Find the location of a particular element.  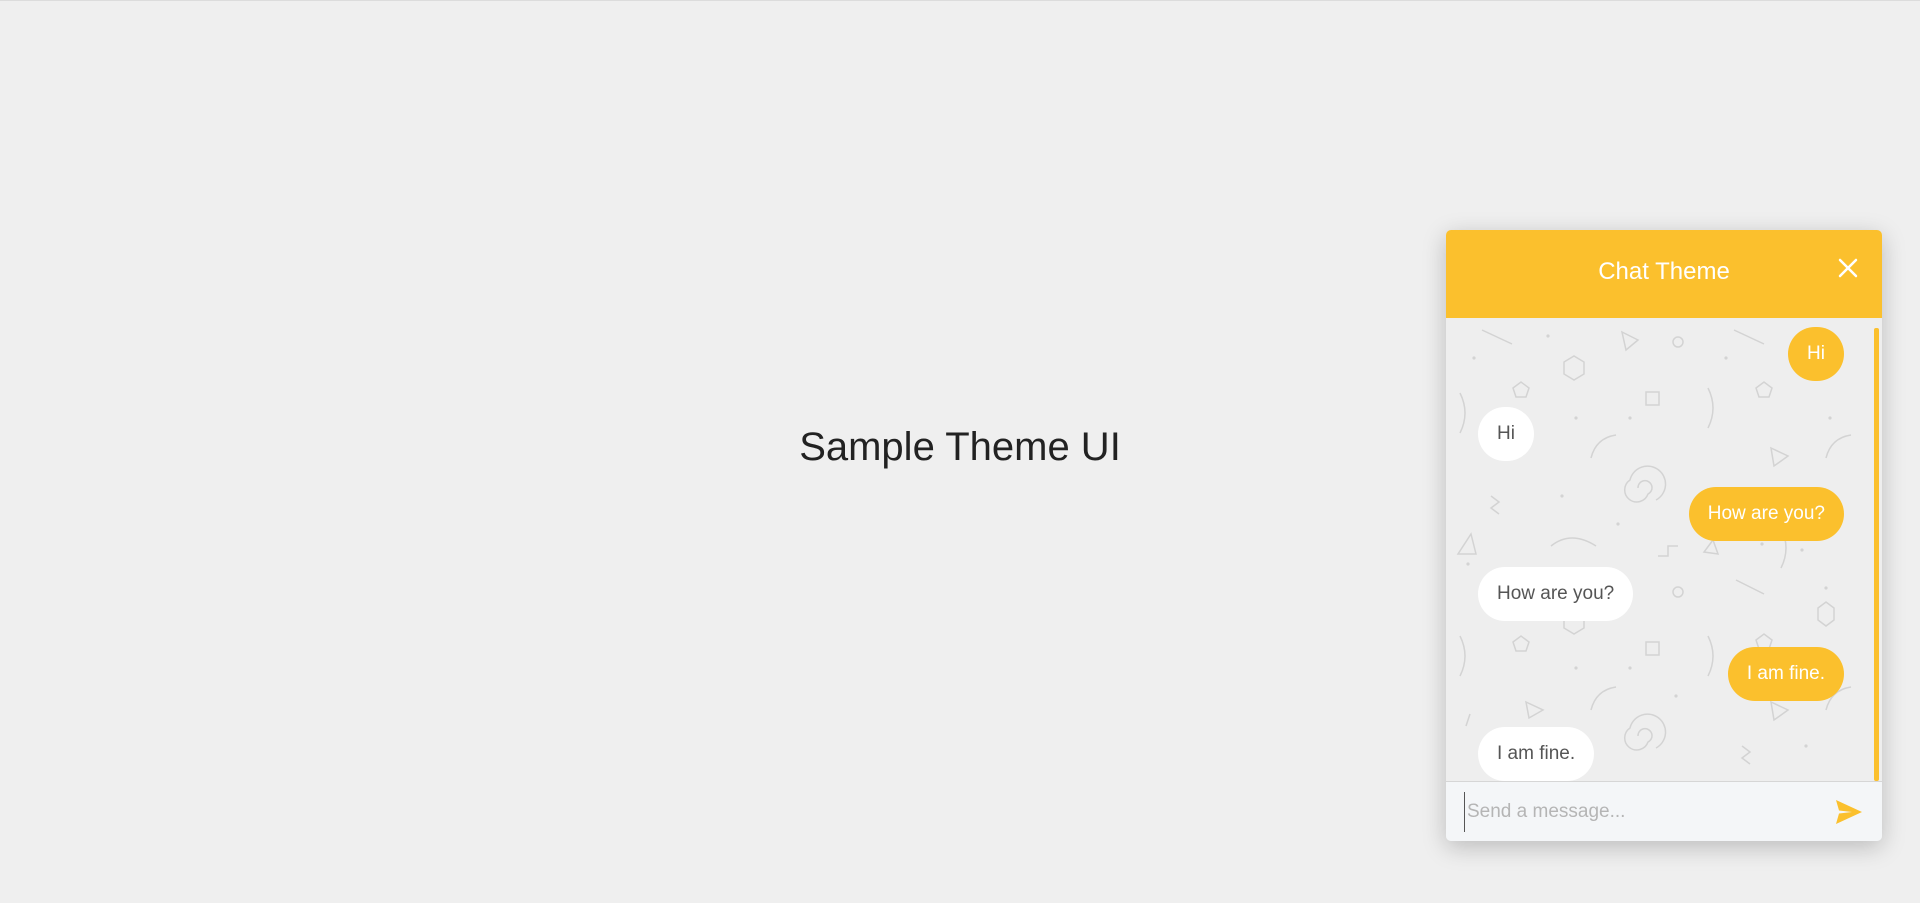

send-icon is located at coordinates (1849, 812).